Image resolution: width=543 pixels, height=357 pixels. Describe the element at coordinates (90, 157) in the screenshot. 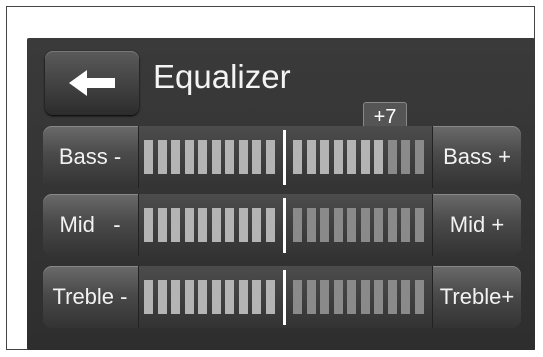

I see `bass-decrease-button: Bass -` at that location.